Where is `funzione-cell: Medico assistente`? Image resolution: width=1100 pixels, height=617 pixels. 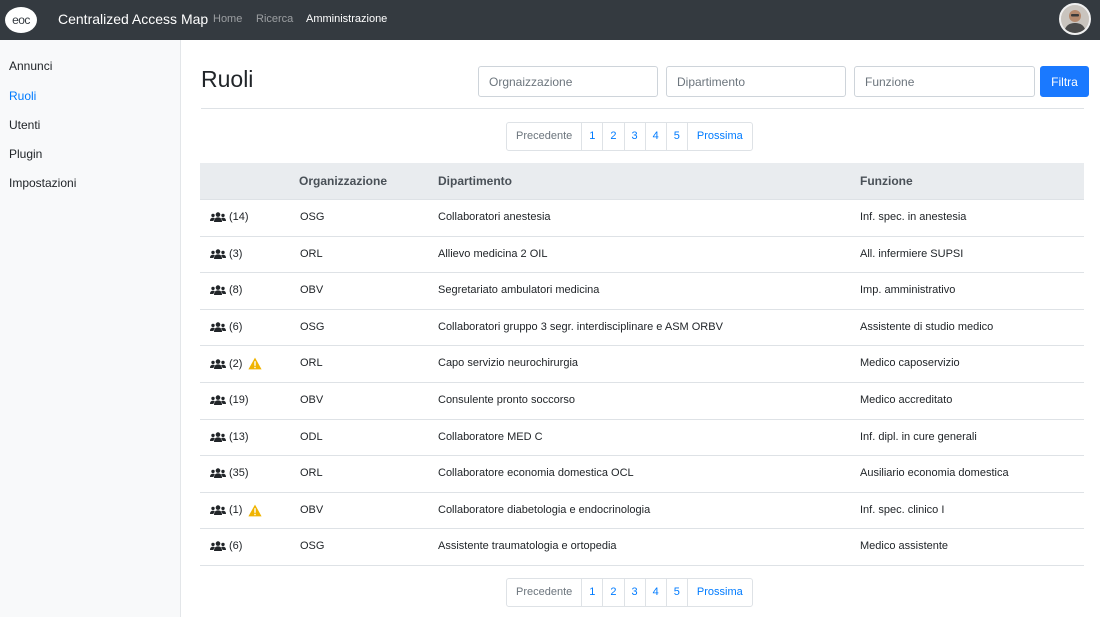
funzione-cell: Medico assistente is located at coordinates (904, 546).